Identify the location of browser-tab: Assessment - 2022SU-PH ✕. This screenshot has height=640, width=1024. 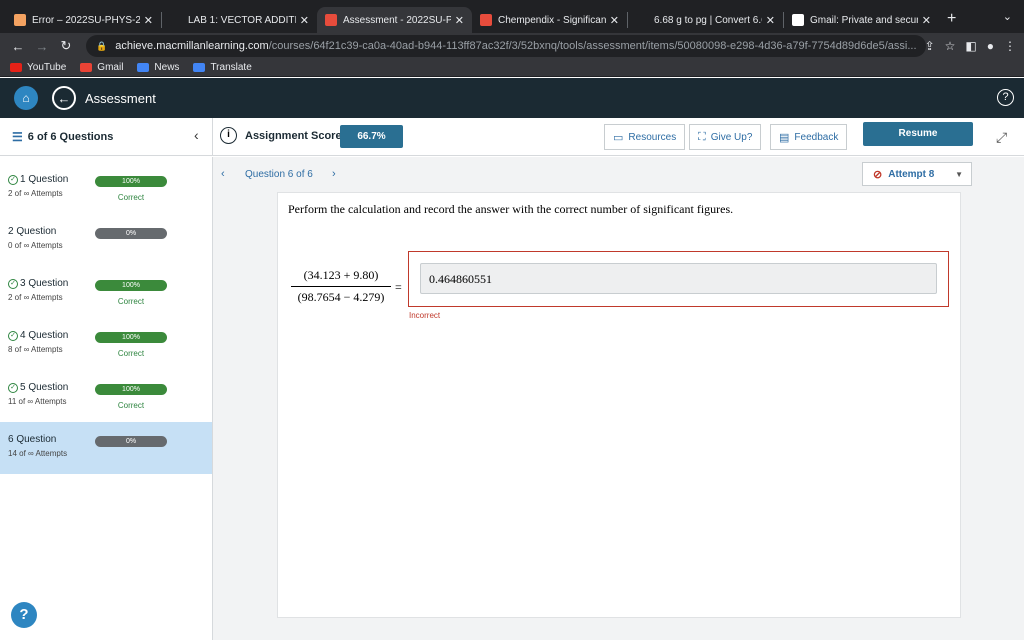
(394, 20).